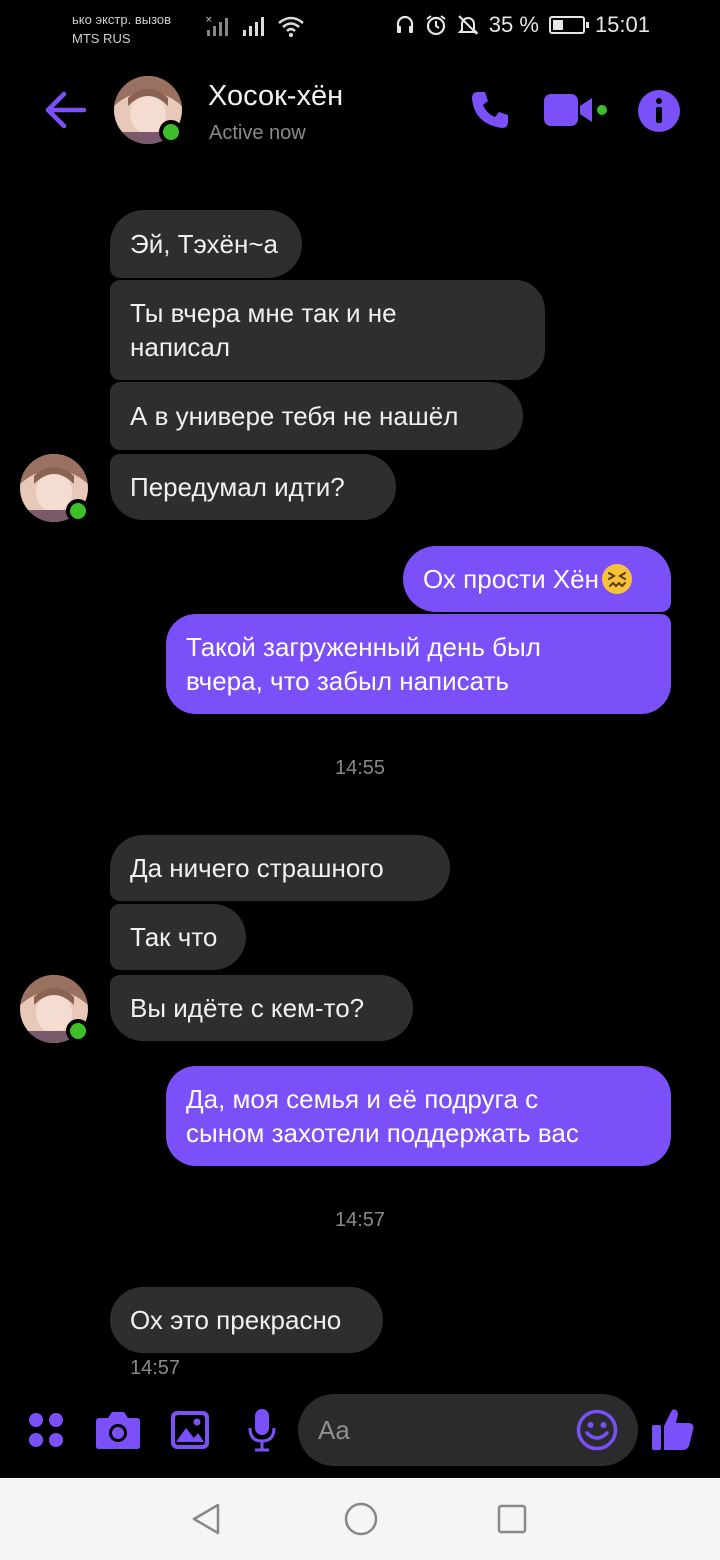 Image resolution: width=720 pixels, height=1560 pixels. I want to click on incoming-message: Да ничего страшного, so click(280, 868).